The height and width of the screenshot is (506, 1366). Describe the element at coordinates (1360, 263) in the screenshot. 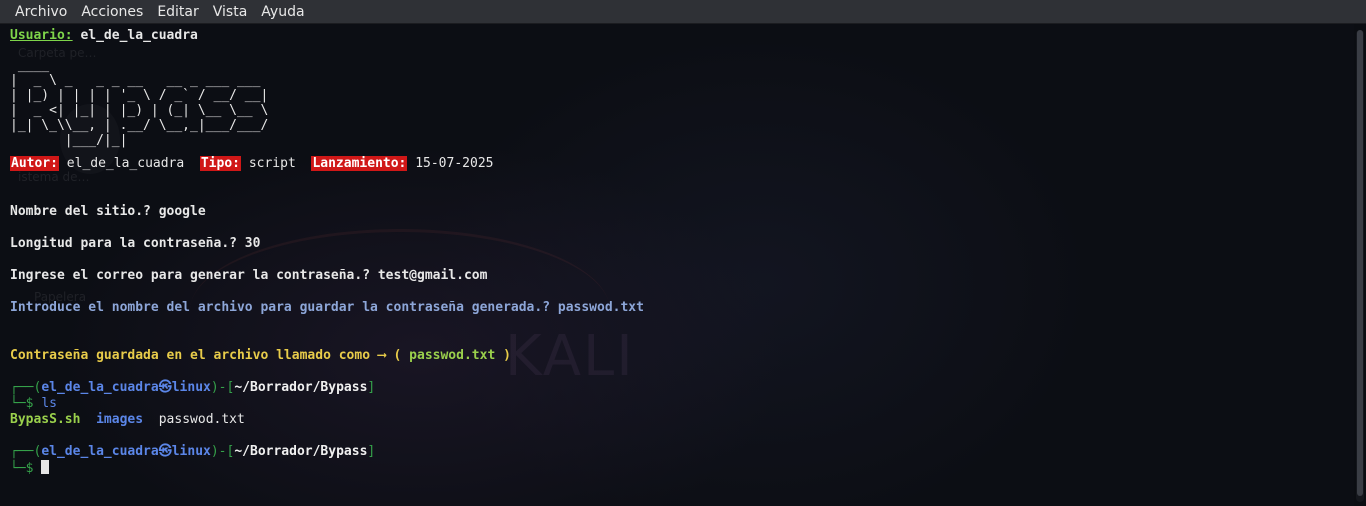

I see `scrollbar-thumb` at that location.